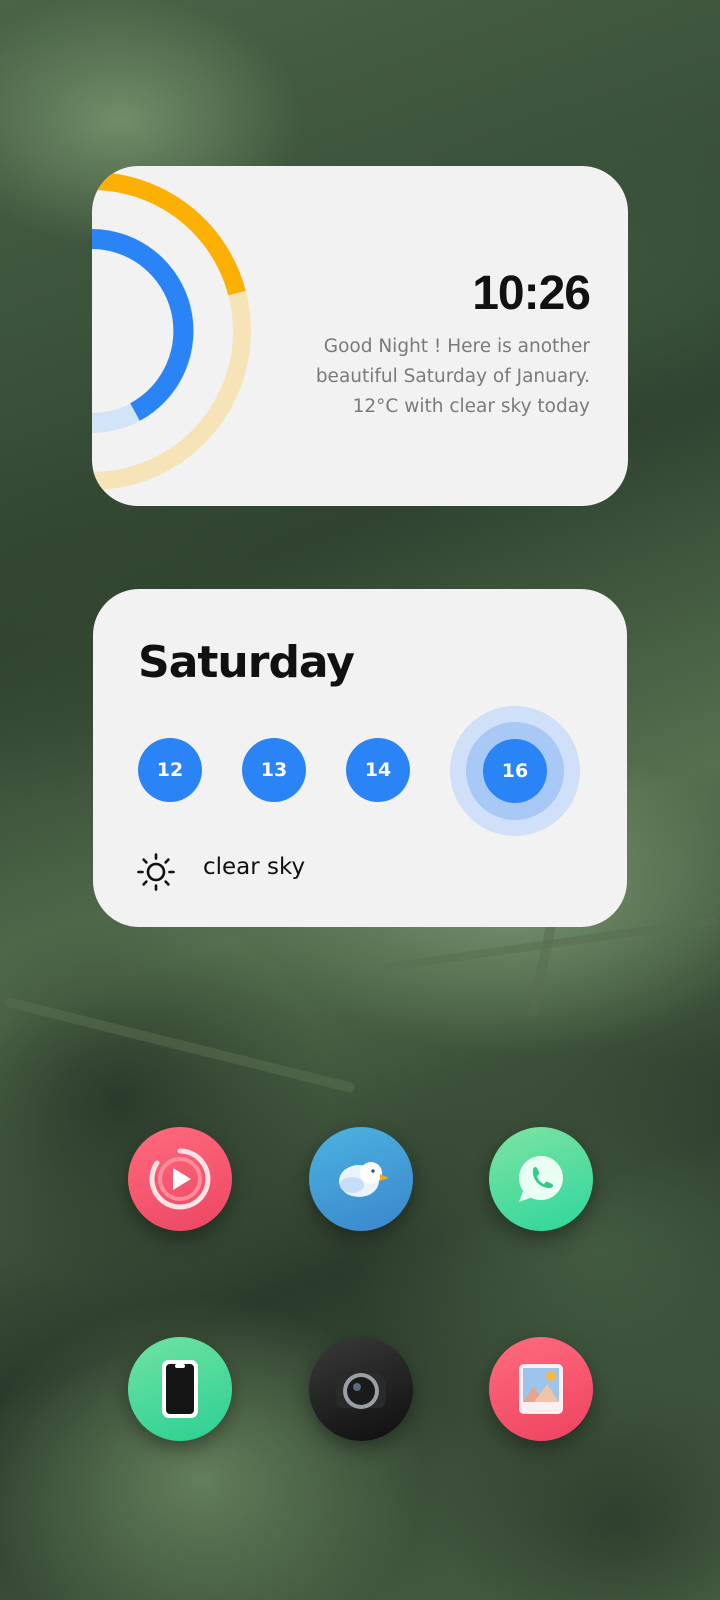  I want to click on clock-time: 10:26, so click(531, 293).